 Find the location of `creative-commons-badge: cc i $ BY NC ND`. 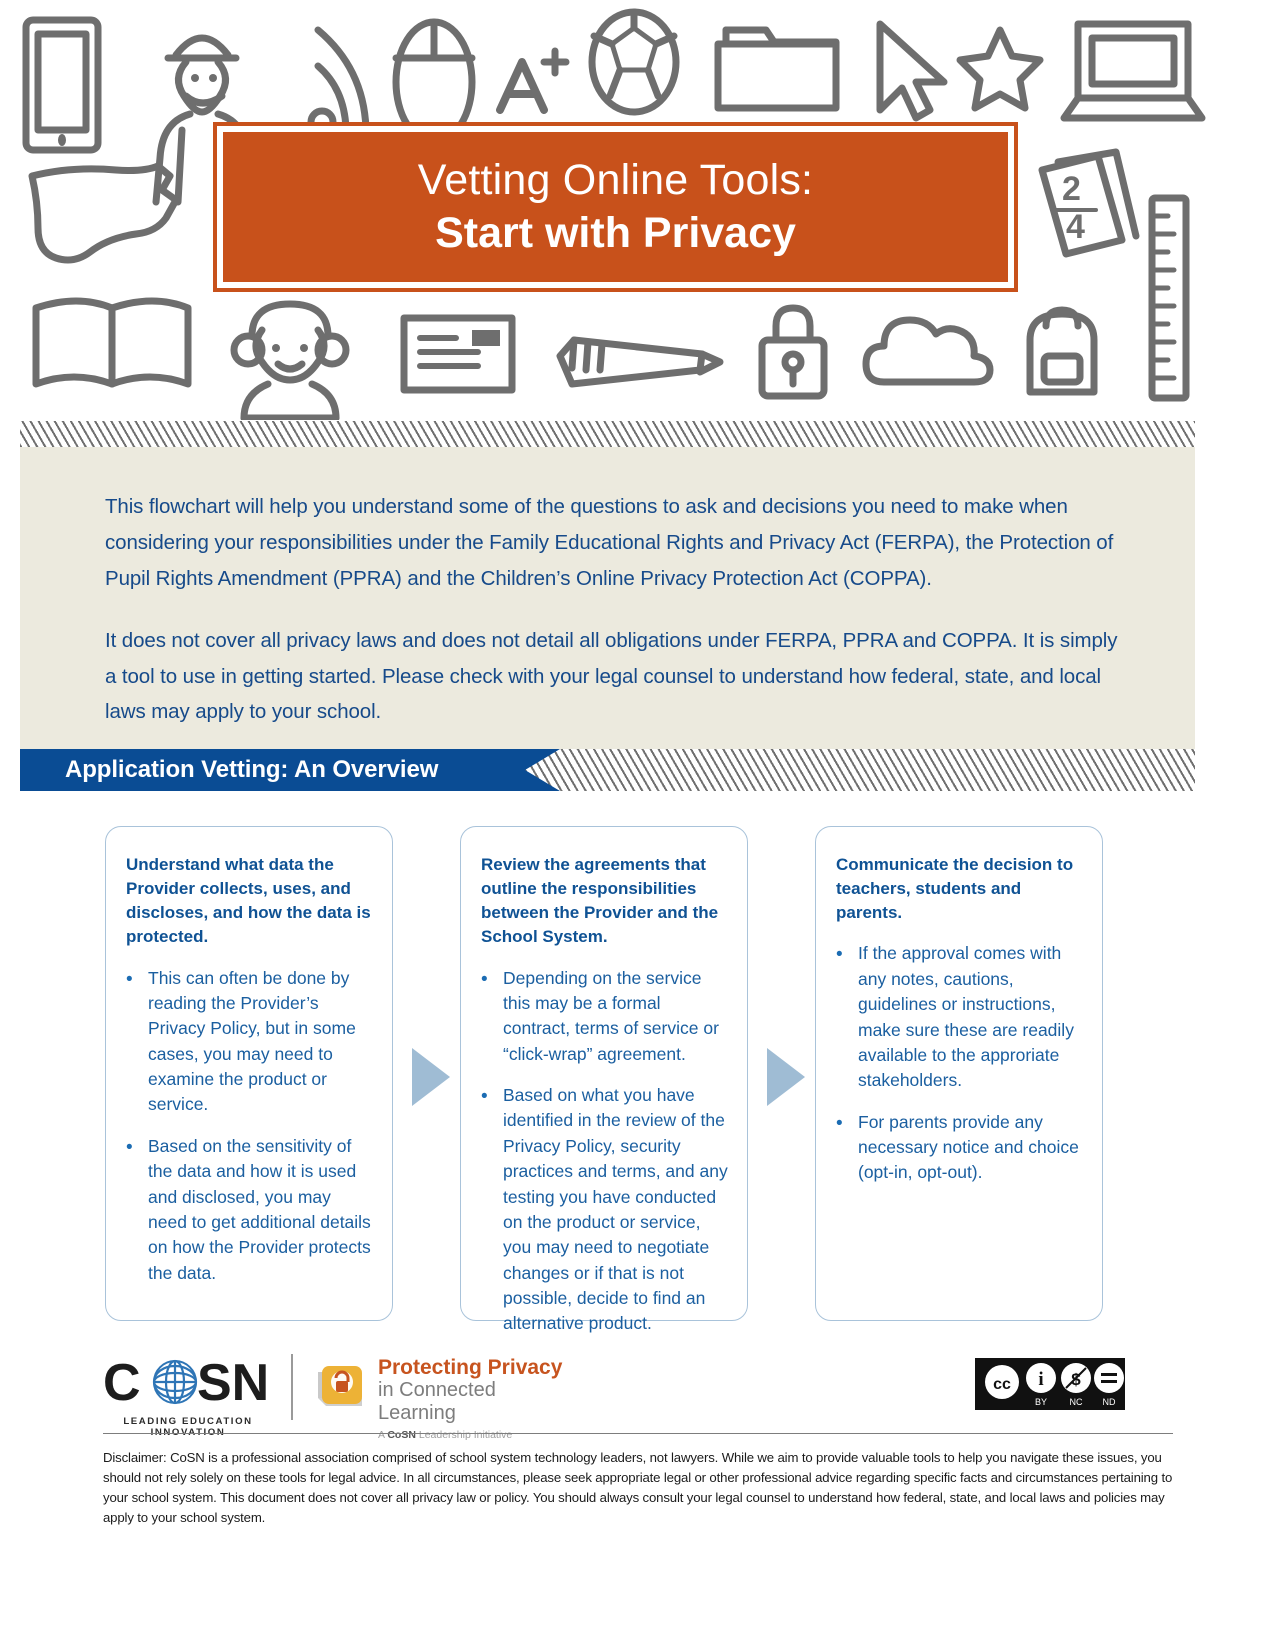

creative-commons-badge: cc i $ BY NC ND is located at coordinates (1050, 1384).